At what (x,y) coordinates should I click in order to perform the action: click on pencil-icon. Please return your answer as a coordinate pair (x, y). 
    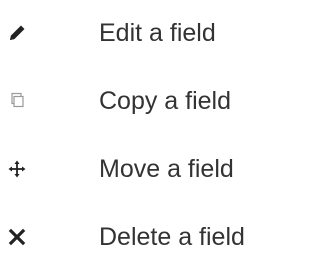
    Looking at the image, I should click on (17, 33).